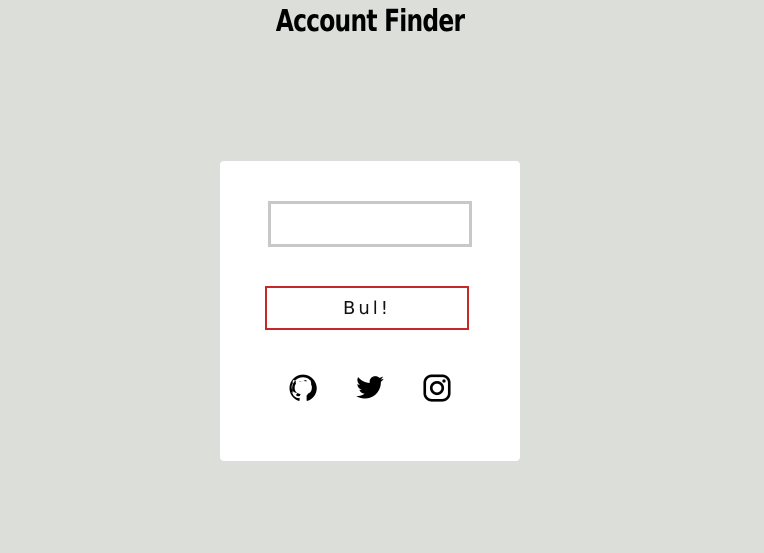 This screenshot has height=553, width=764. Describe the element at coordinates (370, 21) in the screenshot. I see `page-title: Account Finder` at that location.